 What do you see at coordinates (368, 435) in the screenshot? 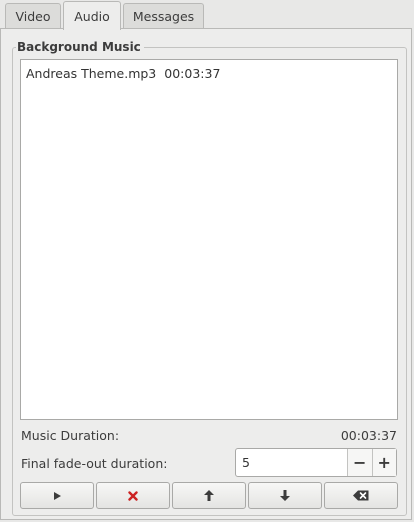
I see `music-duration-value: 00:03:37` at bounding box center [368, 435].